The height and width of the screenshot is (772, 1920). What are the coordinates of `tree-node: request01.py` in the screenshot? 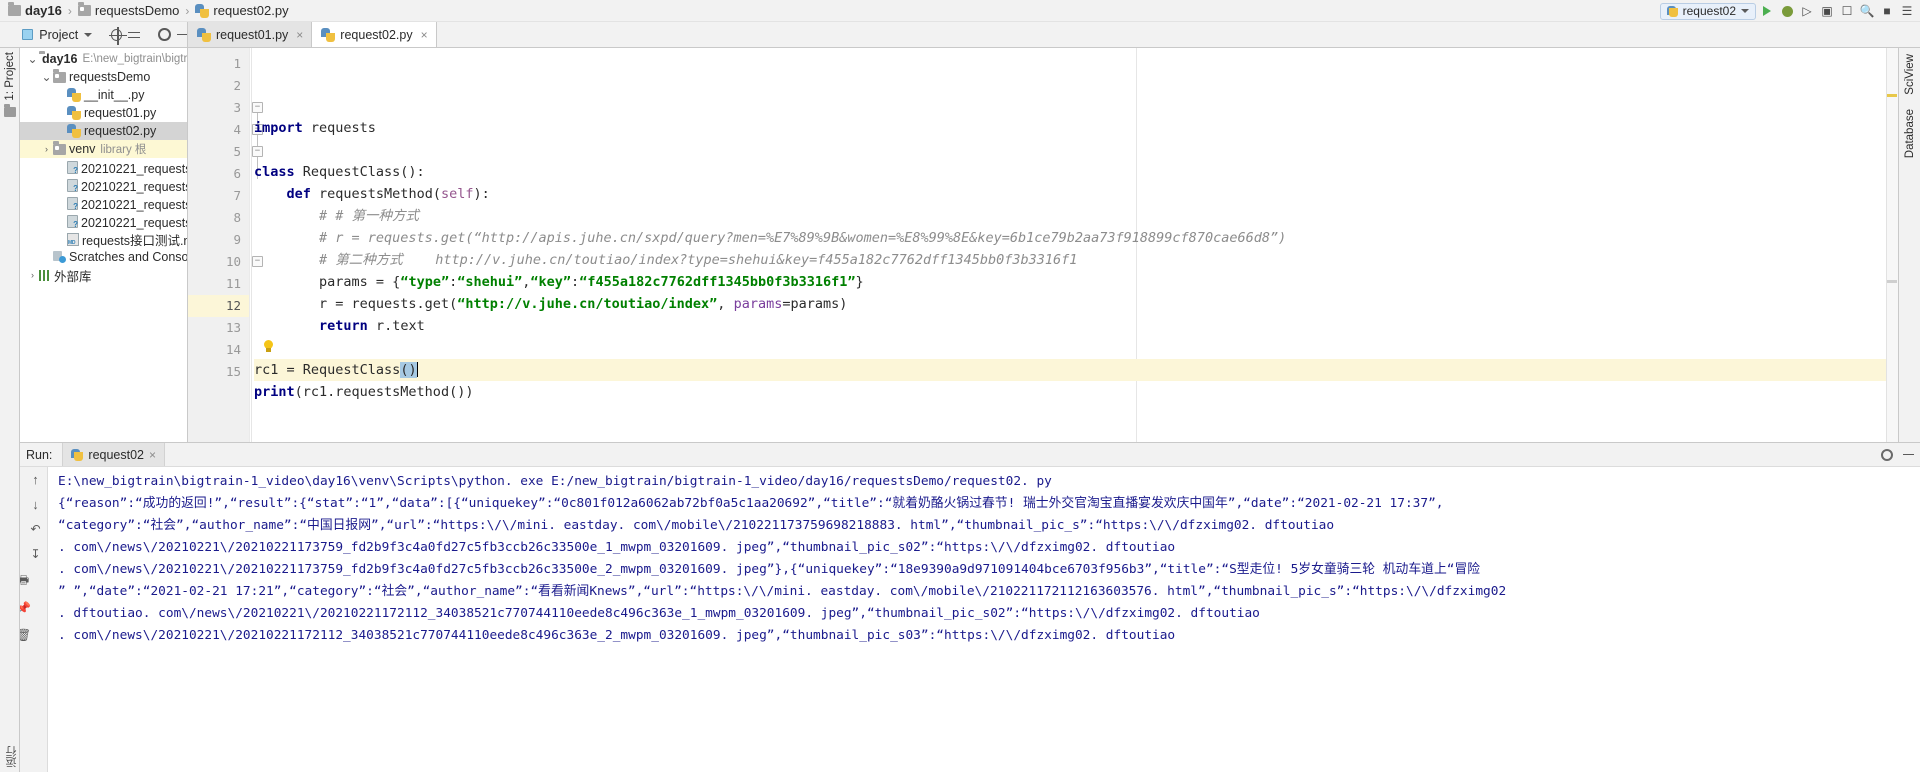 It's located at (103, 113).